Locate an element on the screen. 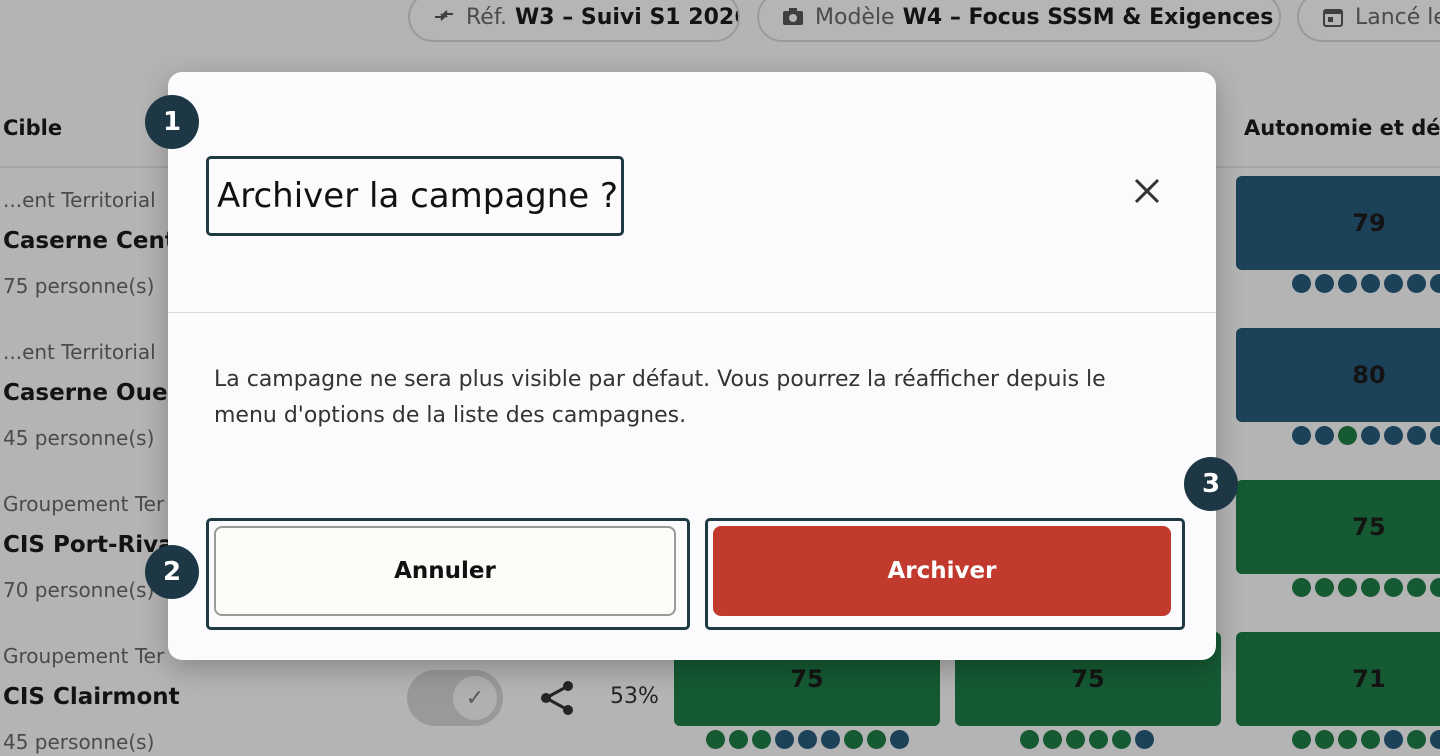 This screenshot has width=1440, height=756. step-badge-2: 2 is located at coordinates (172, 572).